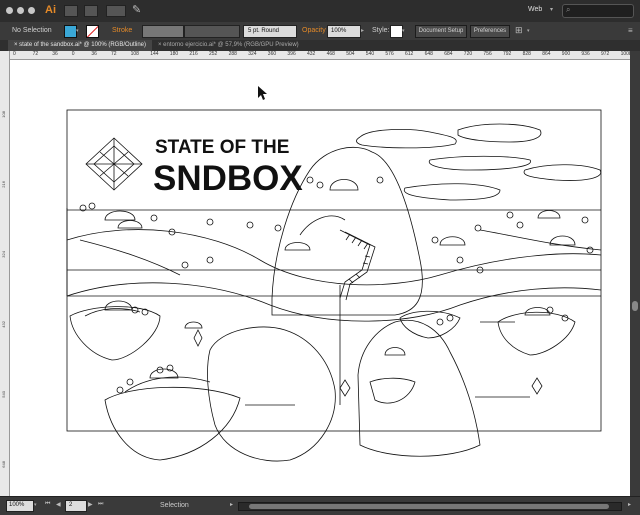 This screenshot has width=640, height=515. What do you see at coordinates (362, 30) in the screenshot?
I see `chevron-right-icon: ▸` at bounding box center [362, 30].